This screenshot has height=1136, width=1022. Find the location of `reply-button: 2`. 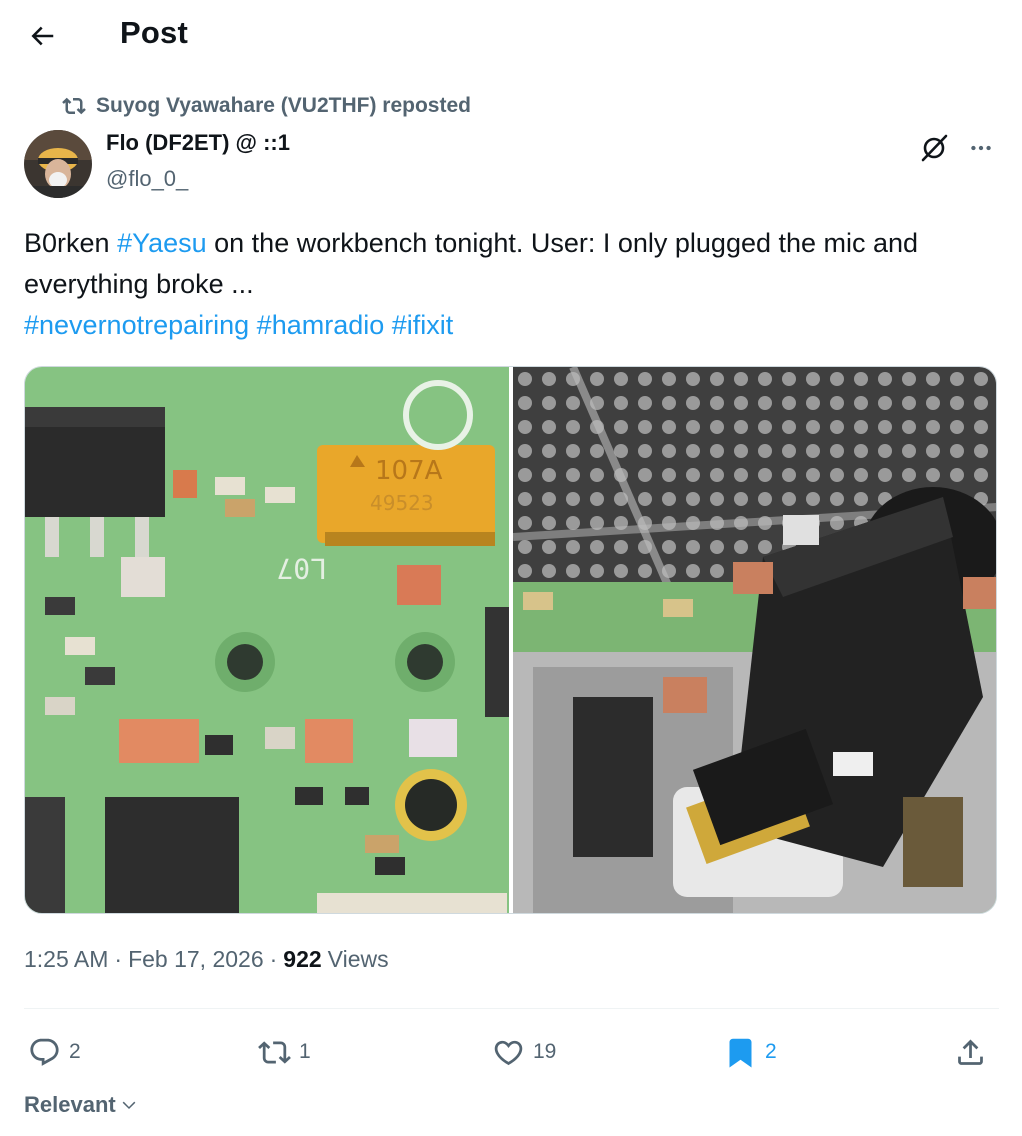

reply-button: 2 is located at coordinates (54, 1052).